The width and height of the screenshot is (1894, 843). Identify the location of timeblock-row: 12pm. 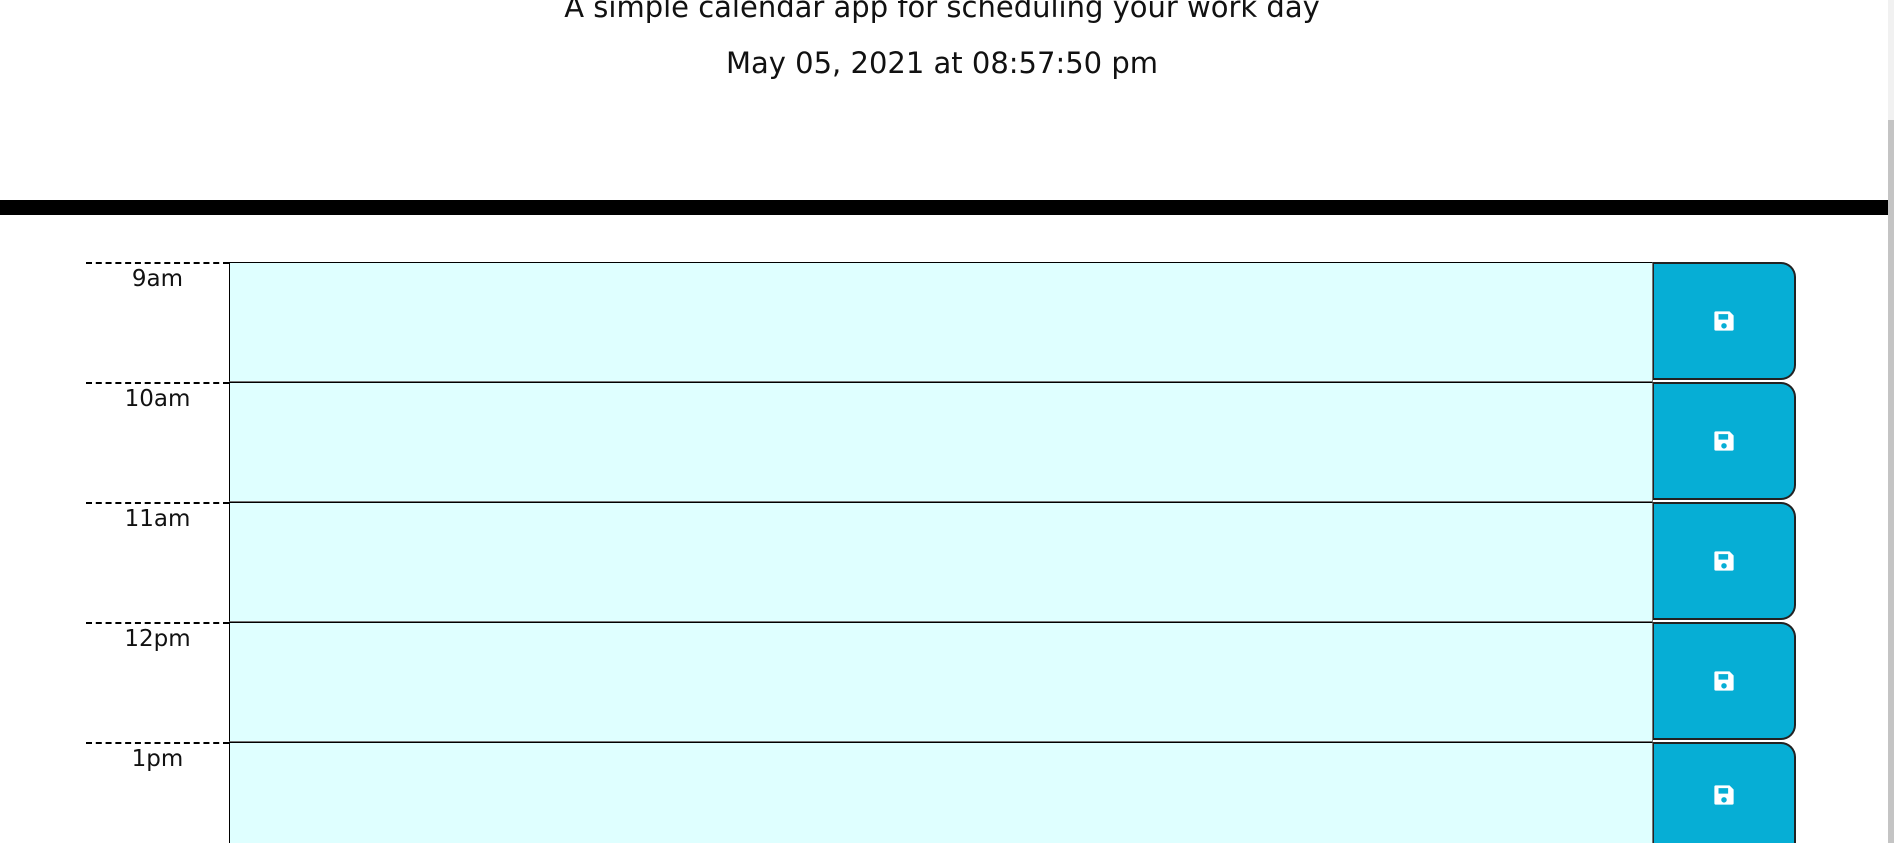
(941, 682).